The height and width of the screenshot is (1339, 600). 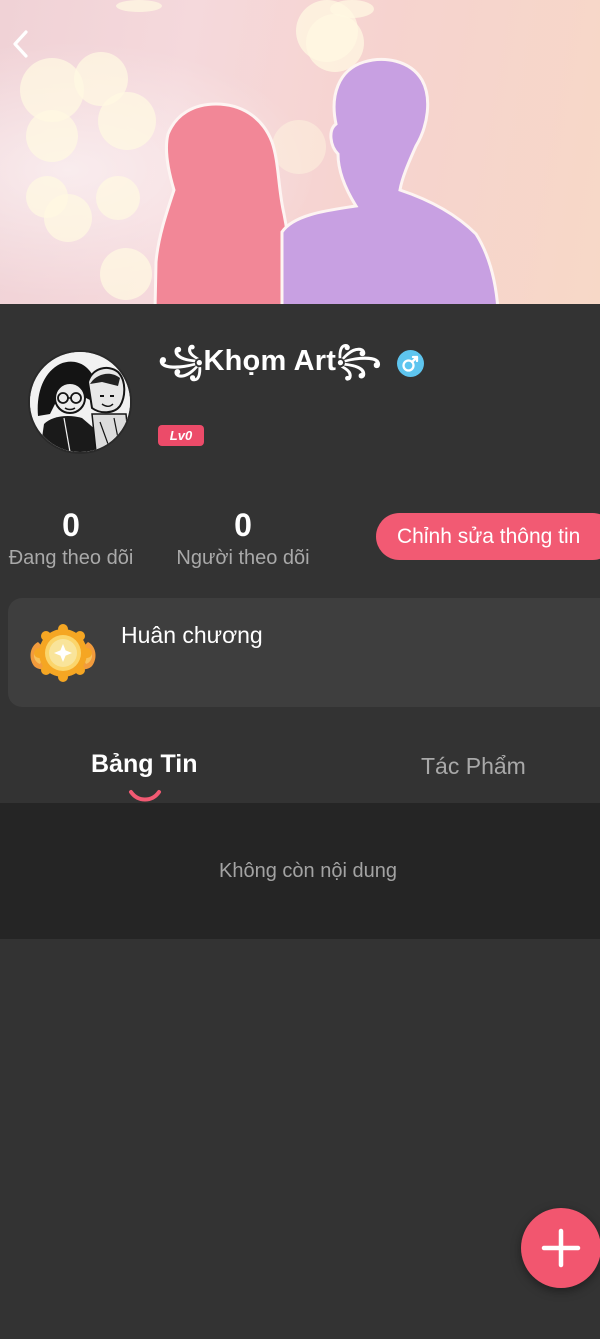 I want to click on level-badge: Lv0, so click(x=181, y=435).